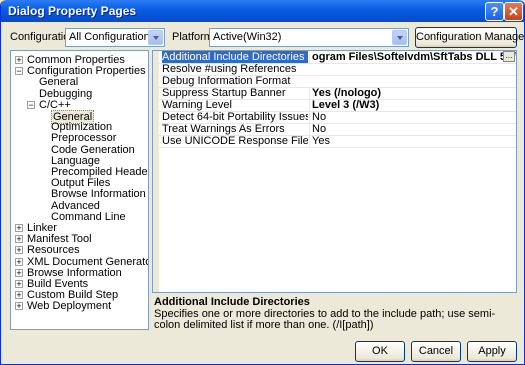 This screenshot has width=525, height=365. I want to click on tree-item-label: Preprocessor, so click(84, 138).